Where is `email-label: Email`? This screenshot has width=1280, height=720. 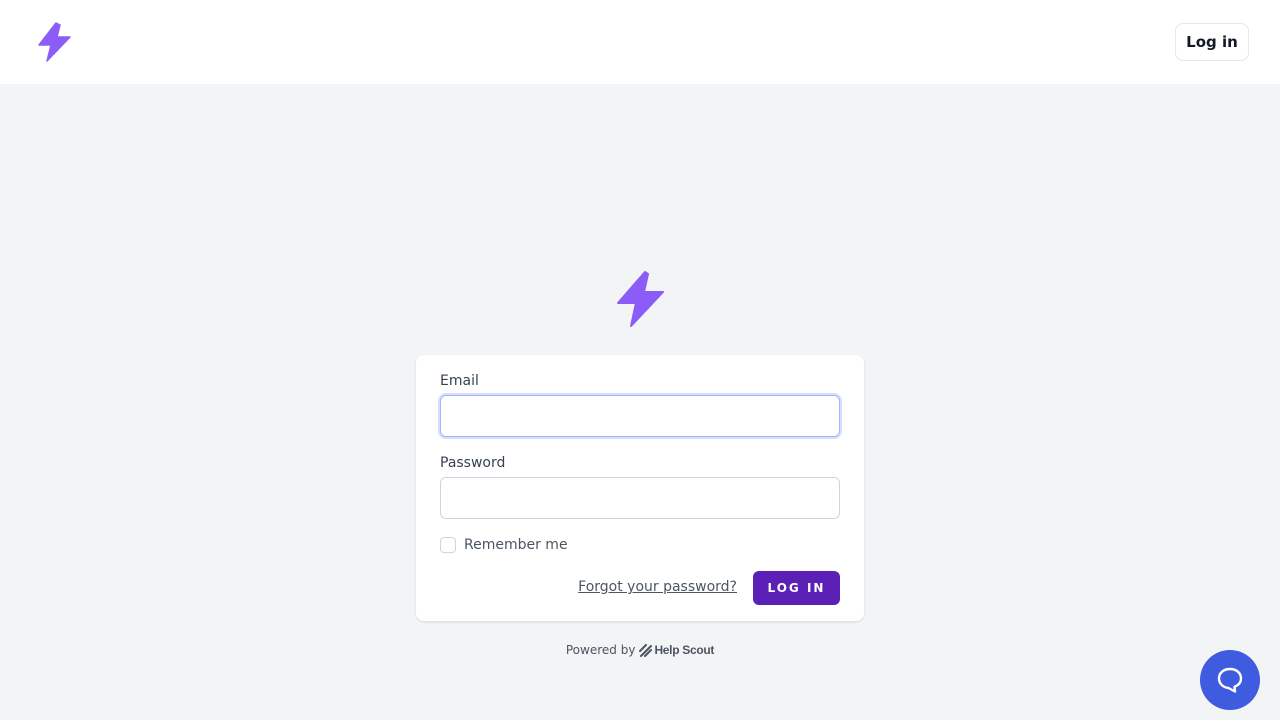
email-label: Email is located at coordinates (459, 381).